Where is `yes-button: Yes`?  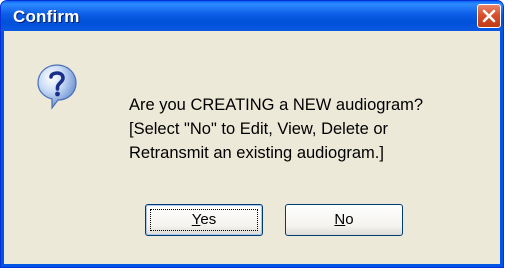
yes-button: Yes is located at coordinates (204, 220).